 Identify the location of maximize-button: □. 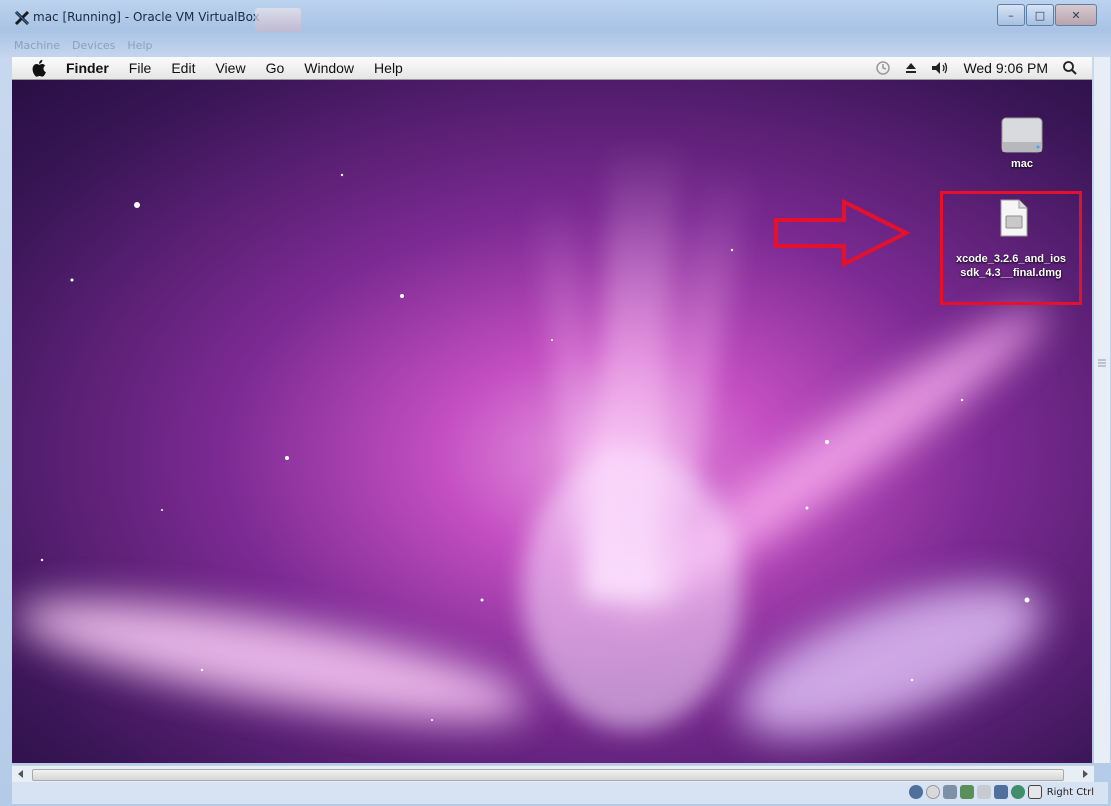
(1040, 15).